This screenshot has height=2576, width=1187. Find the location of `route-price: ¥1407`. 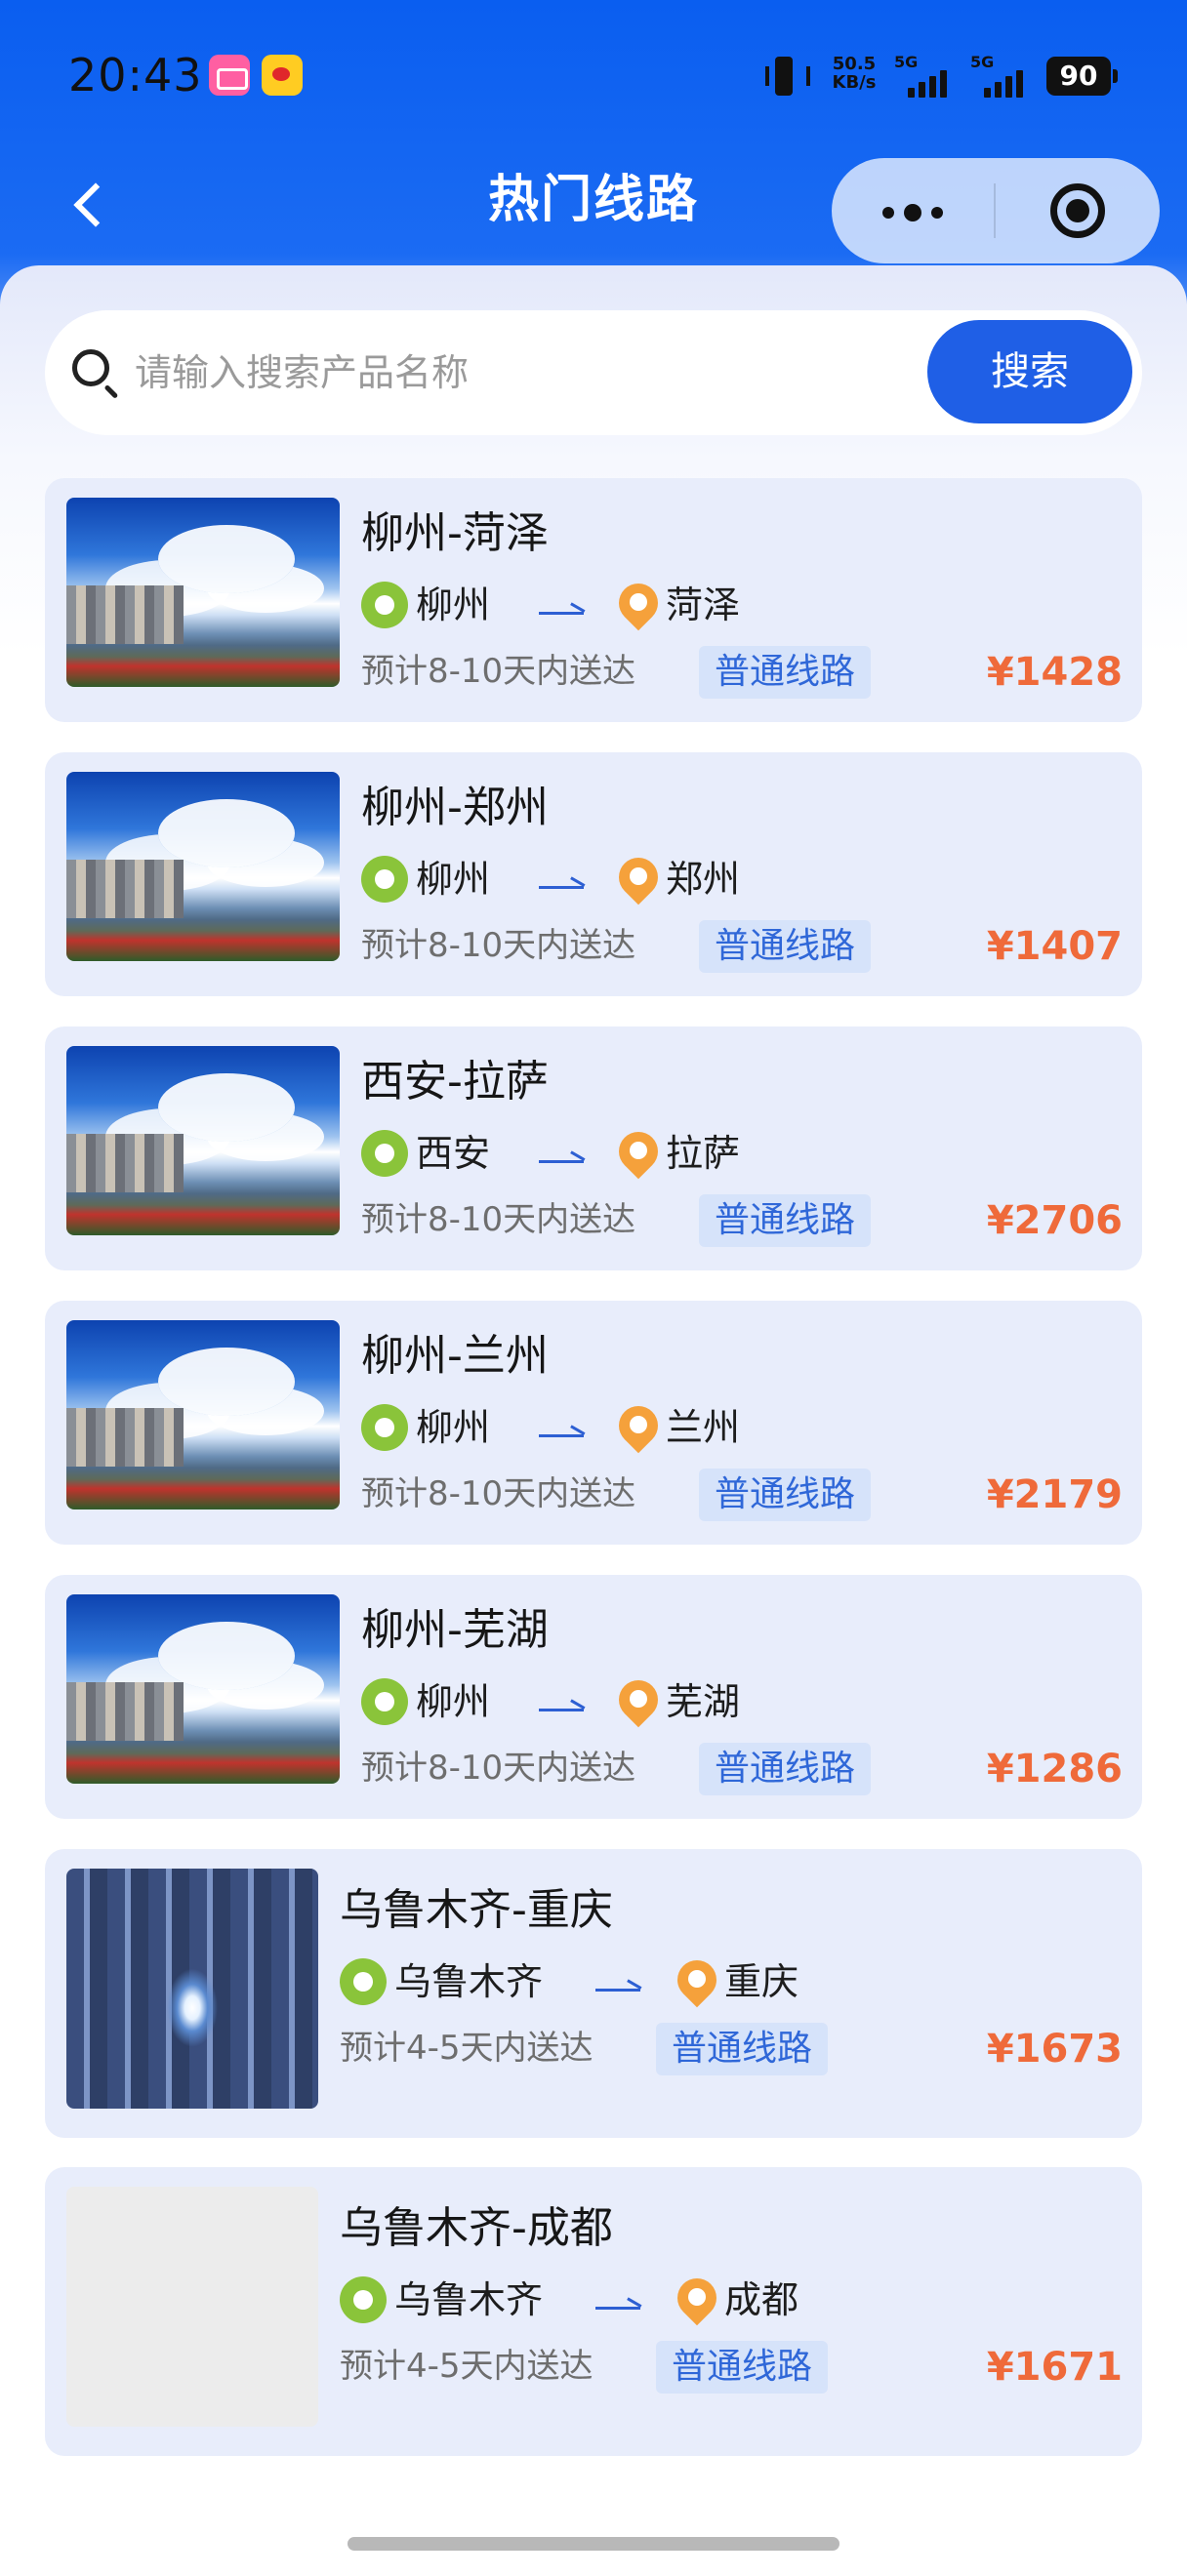

route-price: ¥1407 is located at coordinates (1054, 946).